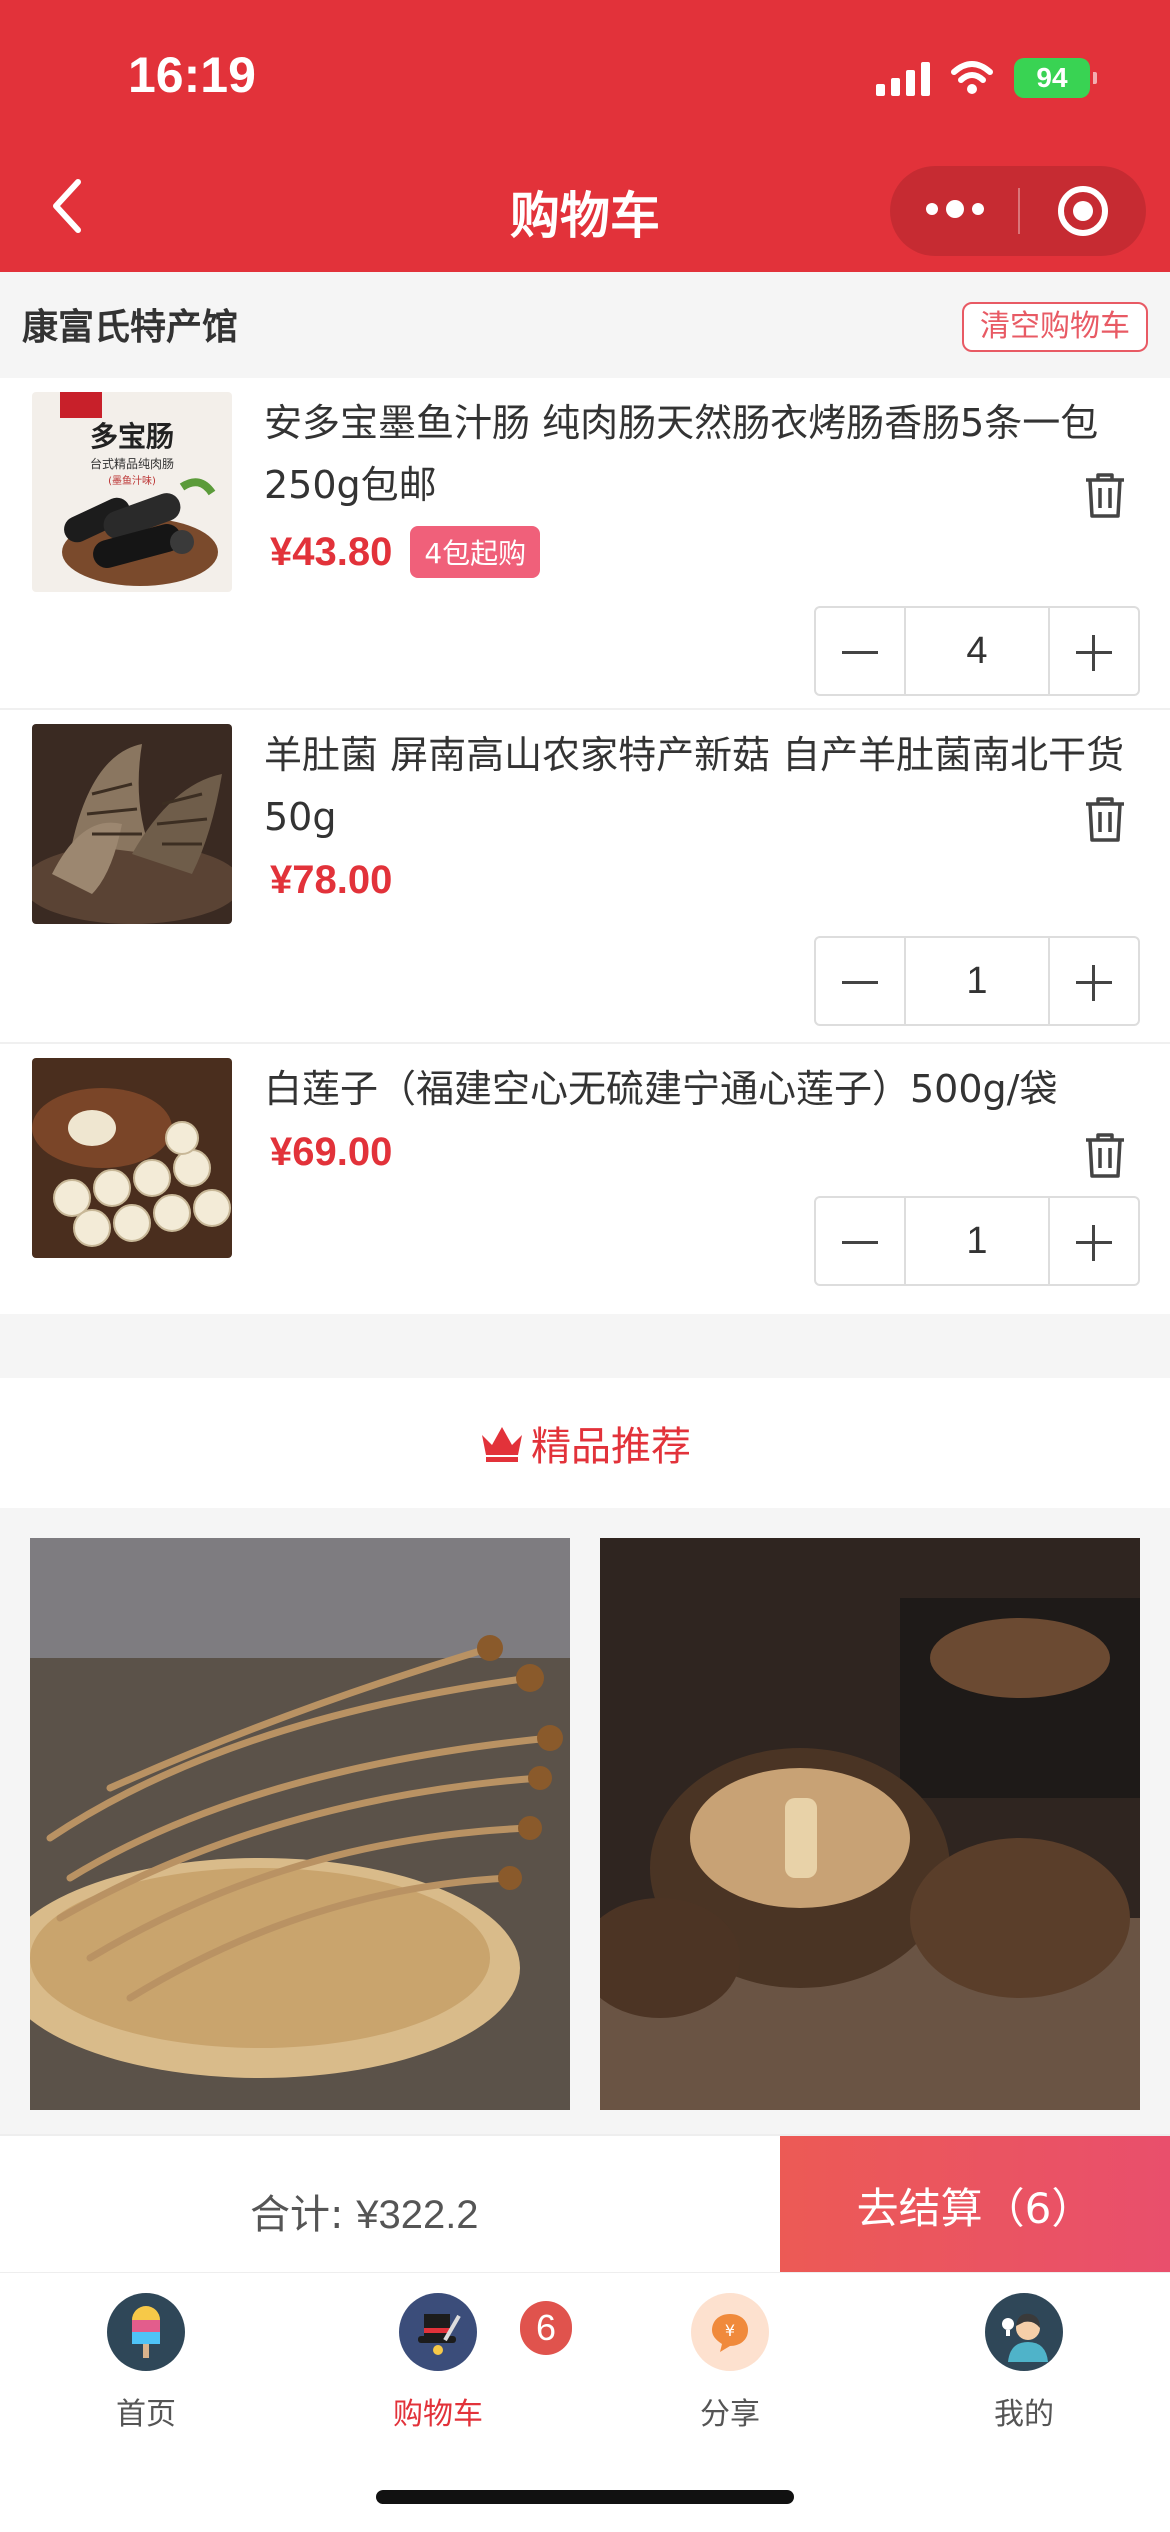  I want to click on cart-item: 白莲子（福建空心无硫建宁通心莲子）500g/袋 ¥69.00 1, so click(585, 1179).